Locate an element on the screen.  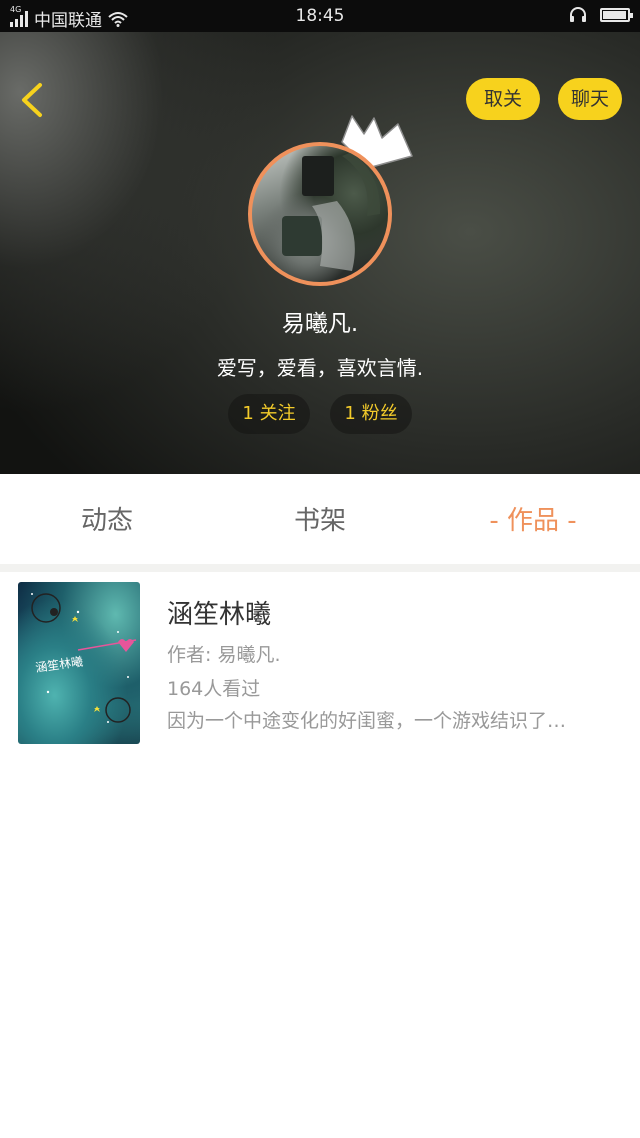
user-nickname: 易曦凡. is located at coordinates (320, 324).